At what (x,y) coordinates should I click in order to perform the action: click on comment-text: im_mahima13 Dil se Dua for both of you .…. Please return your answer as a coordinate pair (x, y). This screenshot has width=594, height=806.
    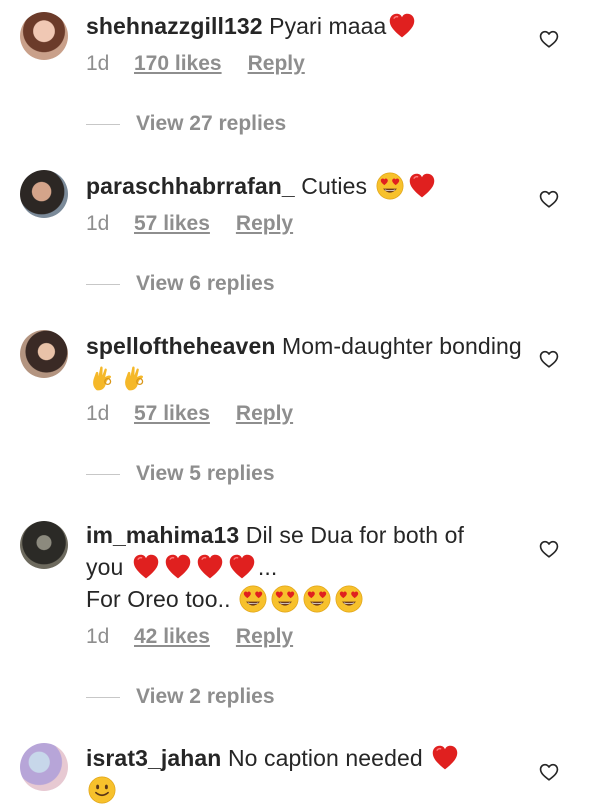
    Looking at the image, I should click on (306, 567).